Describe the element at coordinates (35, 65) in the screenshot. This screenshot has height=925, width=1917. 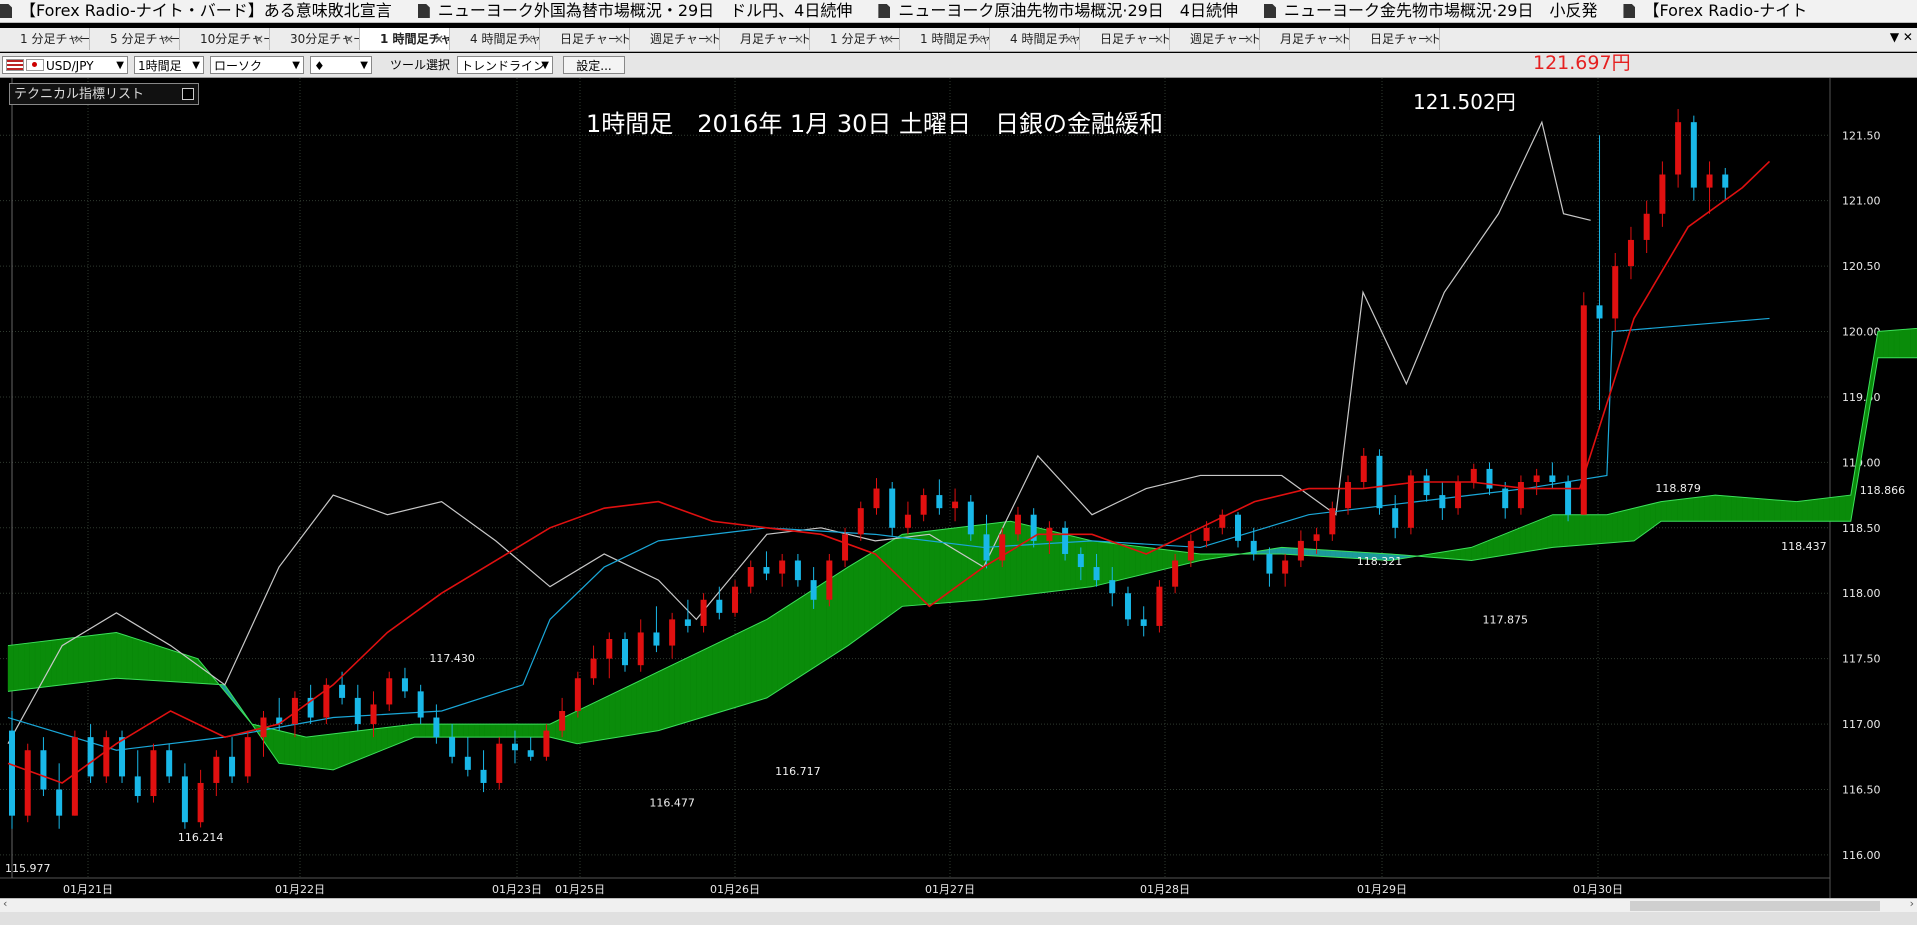
I see `jp-flag-icon` at that location.